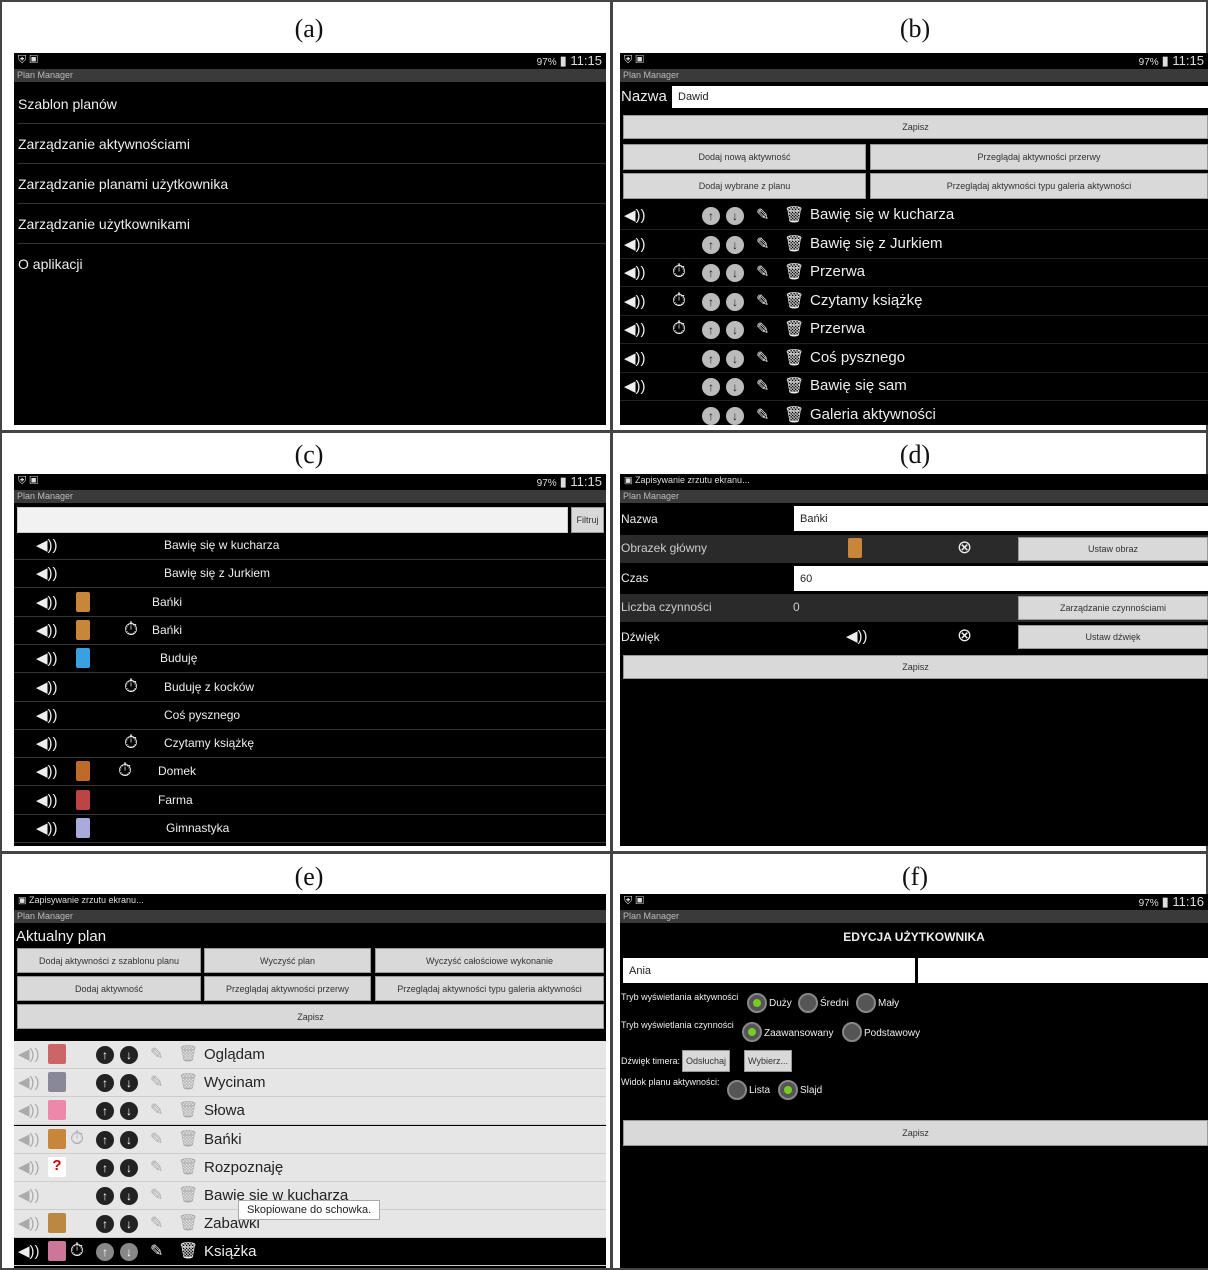 The image size is (1208, 1270). What do you see at coordinates (312, 104) in the screenshot?
I see `menu-item-templates: Szablon planów` at bounding box center [312, 104].